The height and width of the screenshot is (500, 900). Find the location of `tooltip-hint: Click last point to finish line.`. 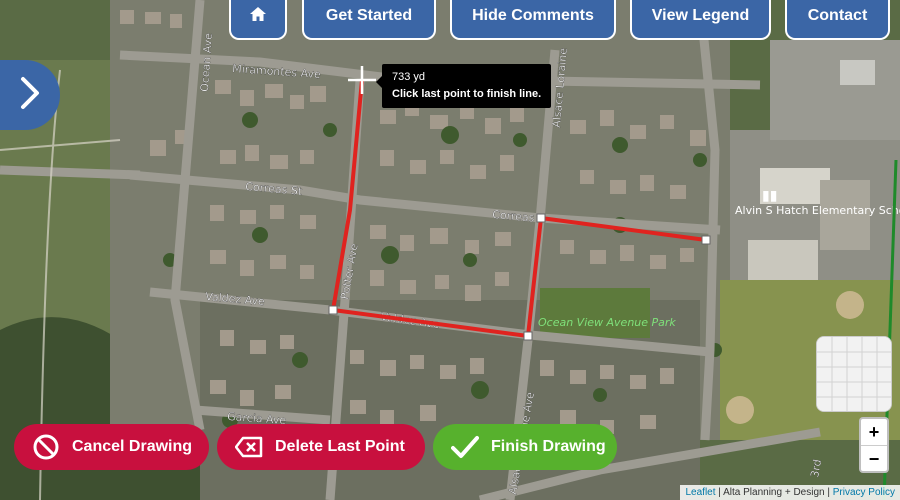

tooltip-hint: Click last point to finish line. is located at coordinates (467, 94).